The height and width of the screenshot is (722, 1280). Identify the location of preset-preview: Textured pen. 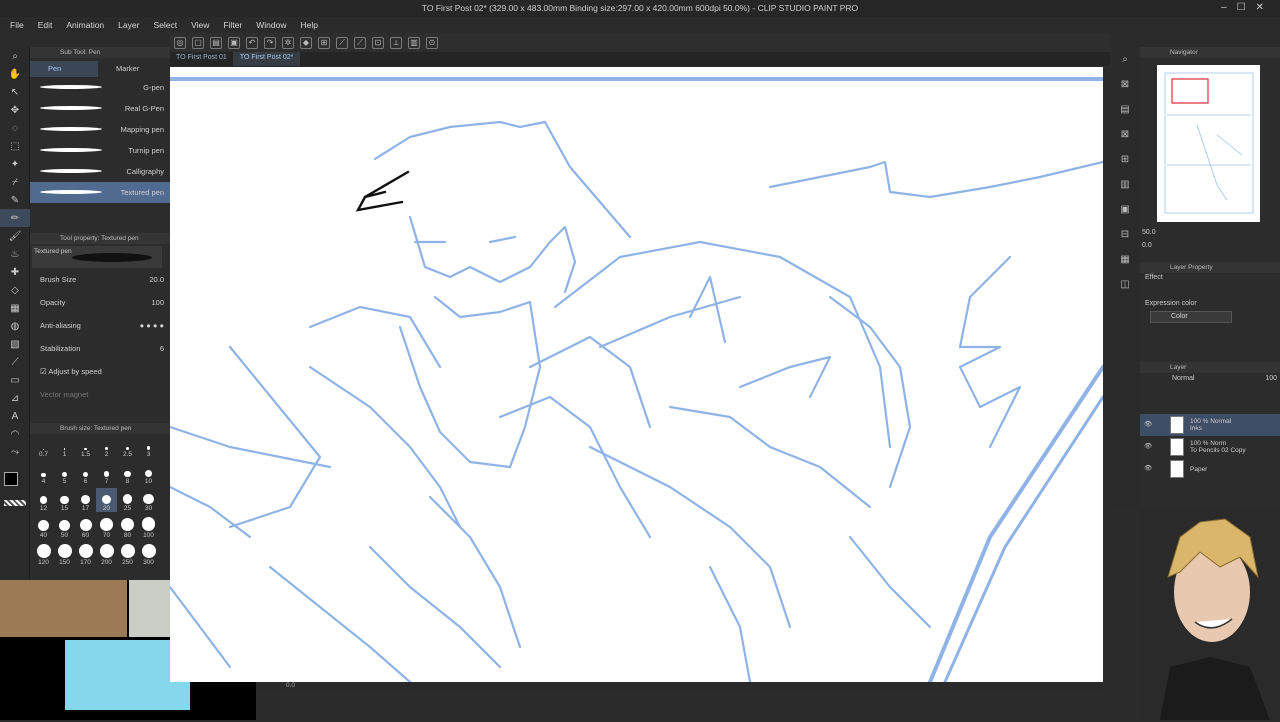
(97, 257).